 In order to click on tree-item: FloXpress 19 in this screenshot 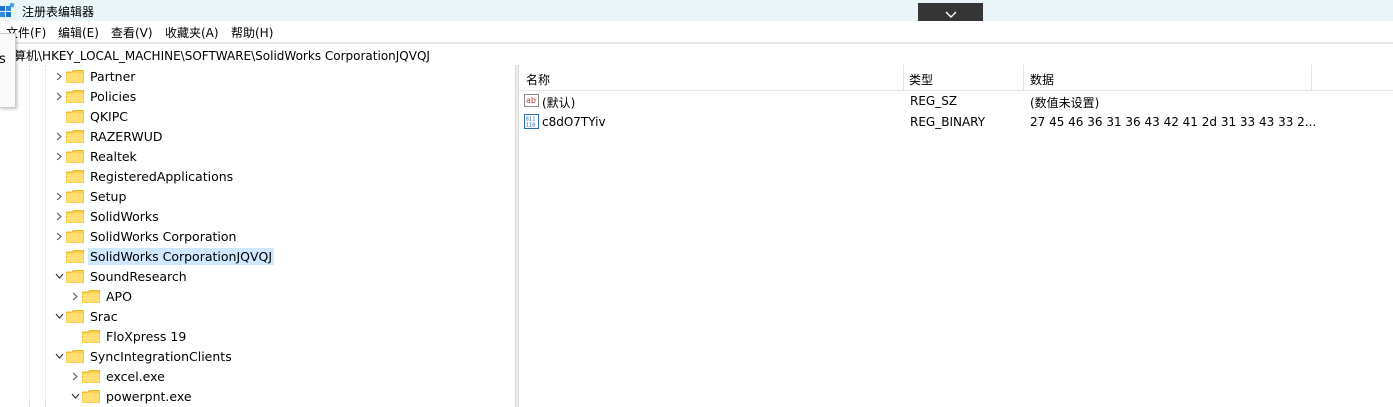, I will do `click(128, 336)`.